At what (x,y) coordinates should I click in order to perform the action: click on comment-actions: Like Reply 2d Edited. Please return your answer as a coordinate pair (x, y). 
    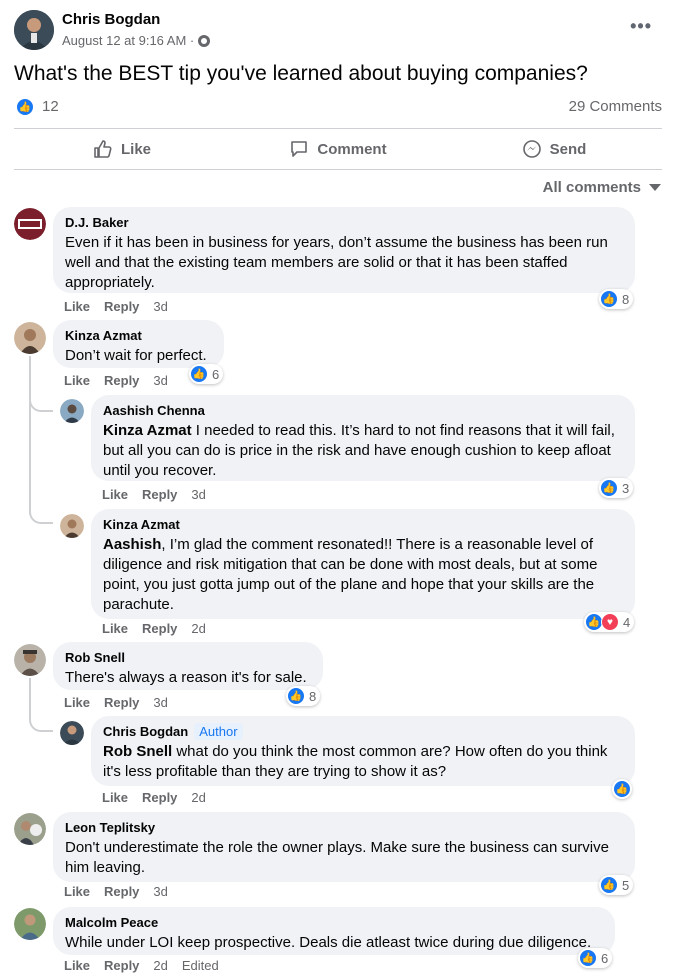
    Looking at the image, I should click on (141, 965).